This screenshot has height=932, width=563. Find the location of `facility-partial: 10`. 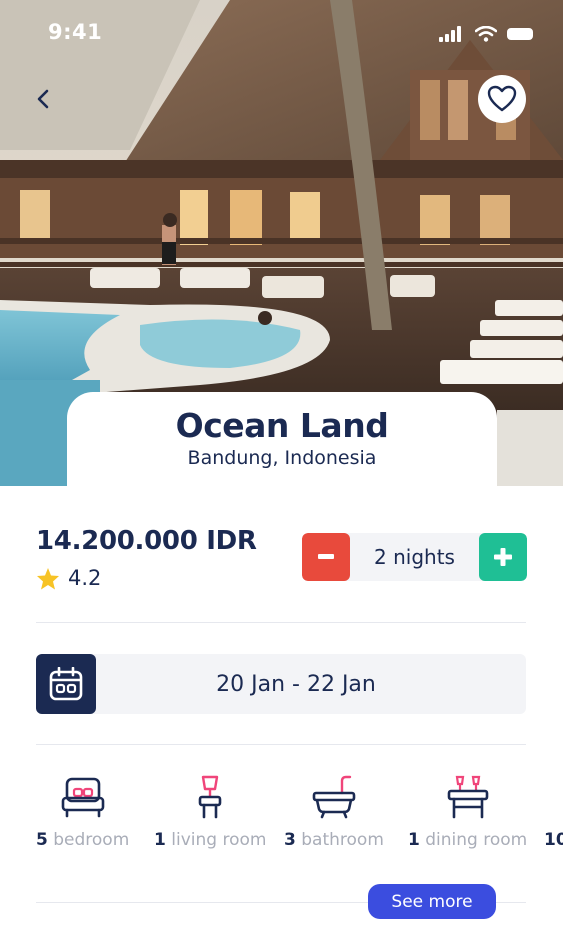

facility-partial: 10 is located at coordinates (553, 812).